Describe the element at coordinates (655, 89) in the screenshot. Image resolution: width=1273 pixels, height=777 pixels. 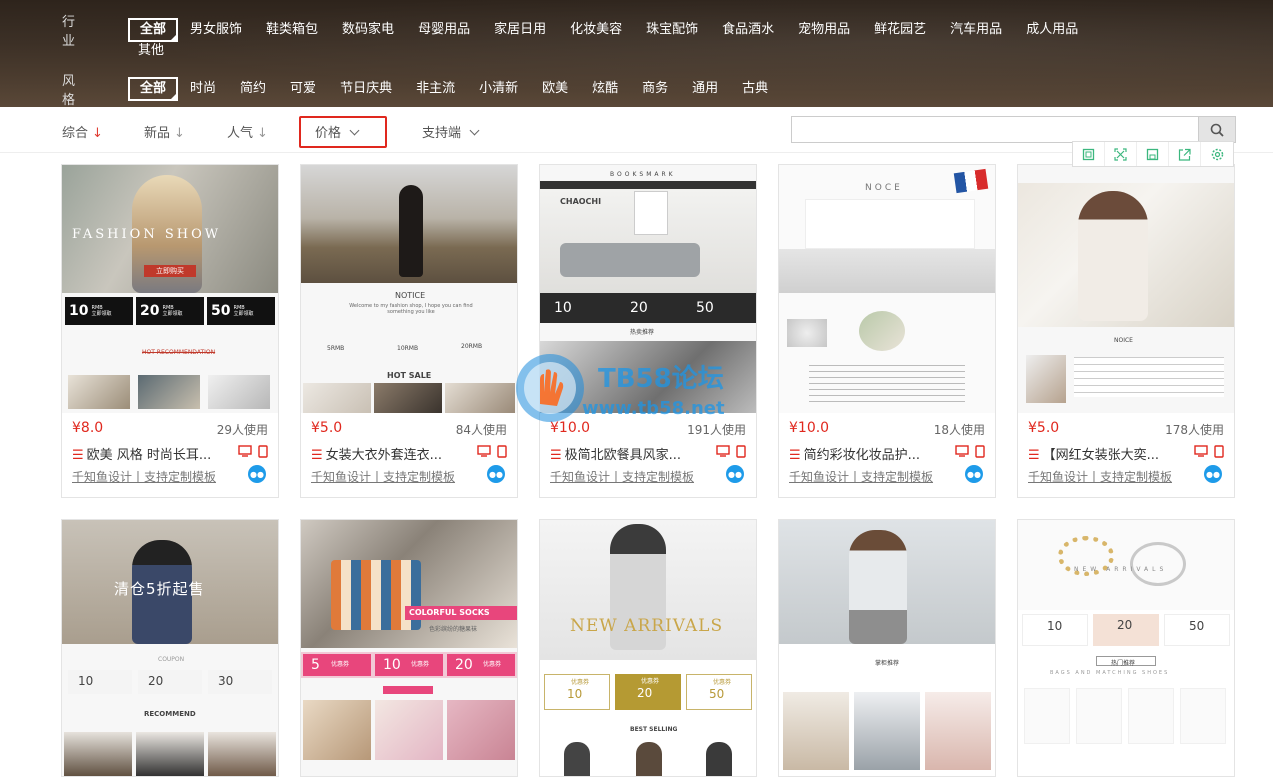
I see `style-option: 商务` at that location.